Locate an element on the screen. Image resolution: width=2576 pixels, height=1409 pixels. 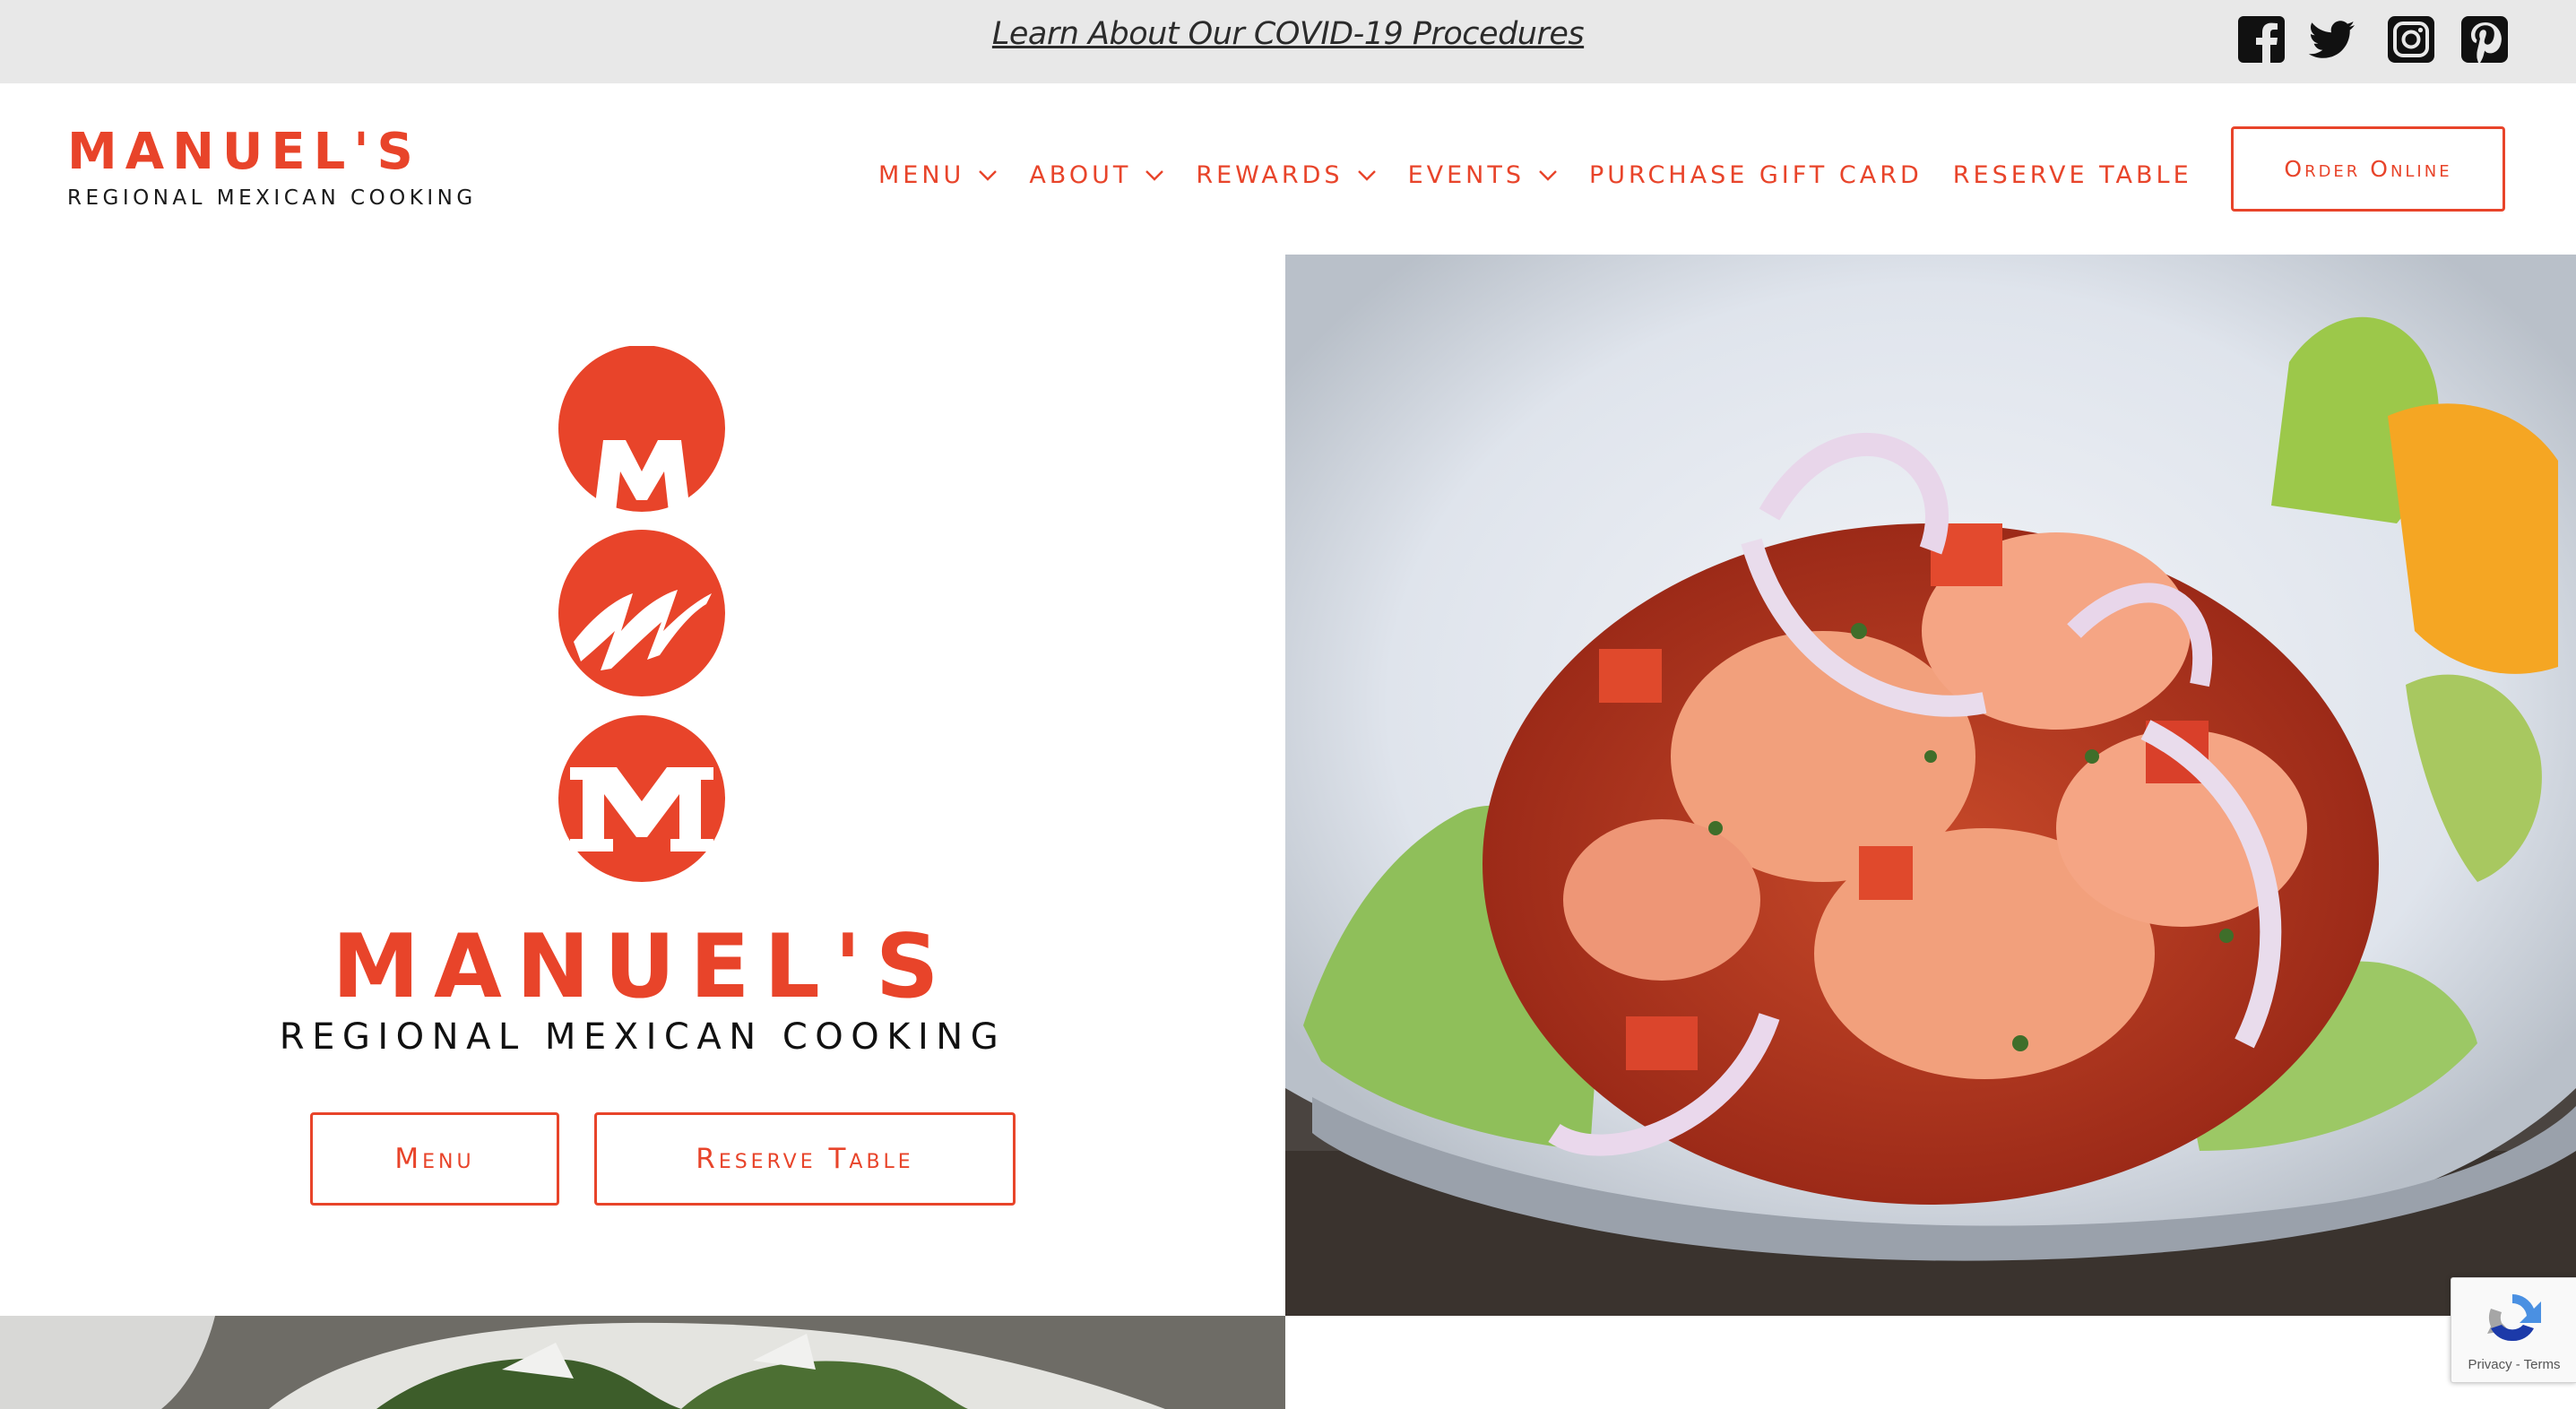
recaptcha-badge: Privacy - Terms is located at coordinates (2513, 1330).